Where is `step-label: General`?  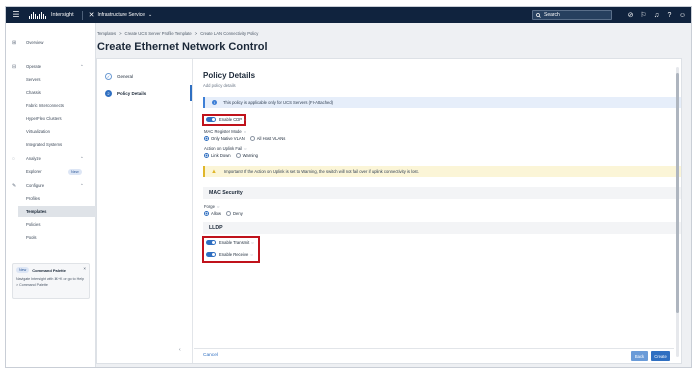
step-label: General is located at coordinates (125, 76).